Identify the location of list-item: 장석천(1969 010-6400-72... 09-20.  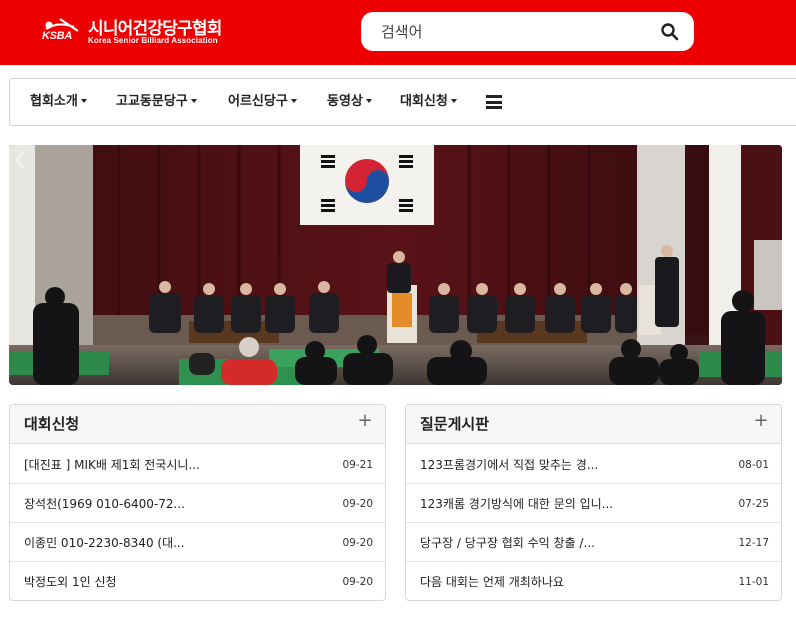
(197, 503).